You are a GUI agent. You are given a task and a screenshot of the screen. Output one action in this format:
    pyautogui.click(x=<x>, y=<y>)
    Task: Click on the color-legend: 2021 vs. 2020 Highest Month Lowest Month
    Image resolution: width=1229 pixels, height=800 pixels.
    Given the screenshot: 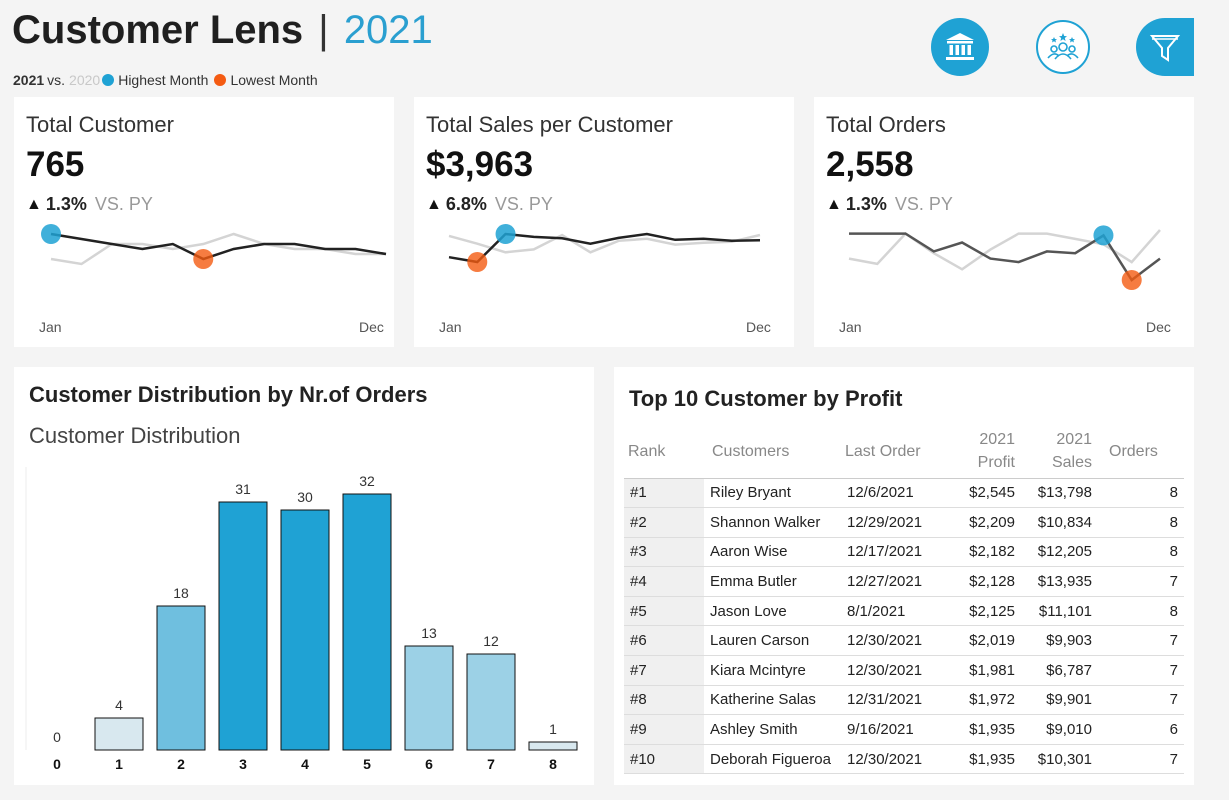 What is the action you would take?
    pyautogui.click(x=165, y=80)
    